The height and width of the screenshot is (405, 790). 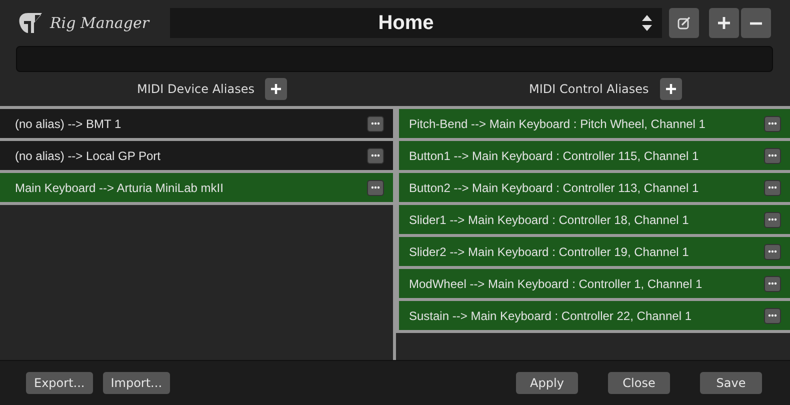 I want to click on remove-button, so click(x=756, y=23).